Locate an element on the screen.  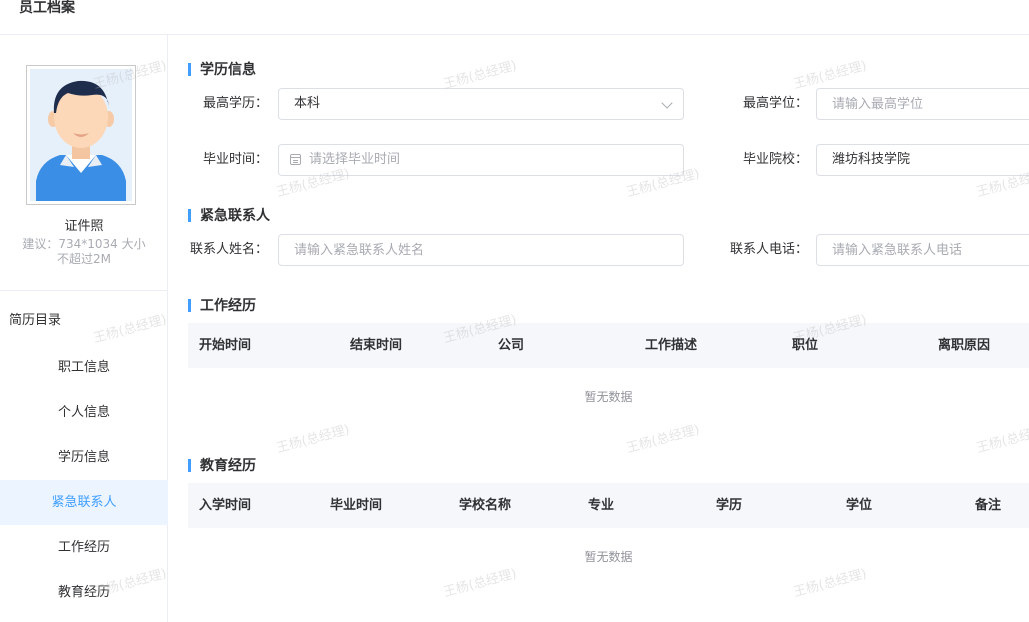
toc-item-work-history: 工作经历 is located at coordinates (84, 547).